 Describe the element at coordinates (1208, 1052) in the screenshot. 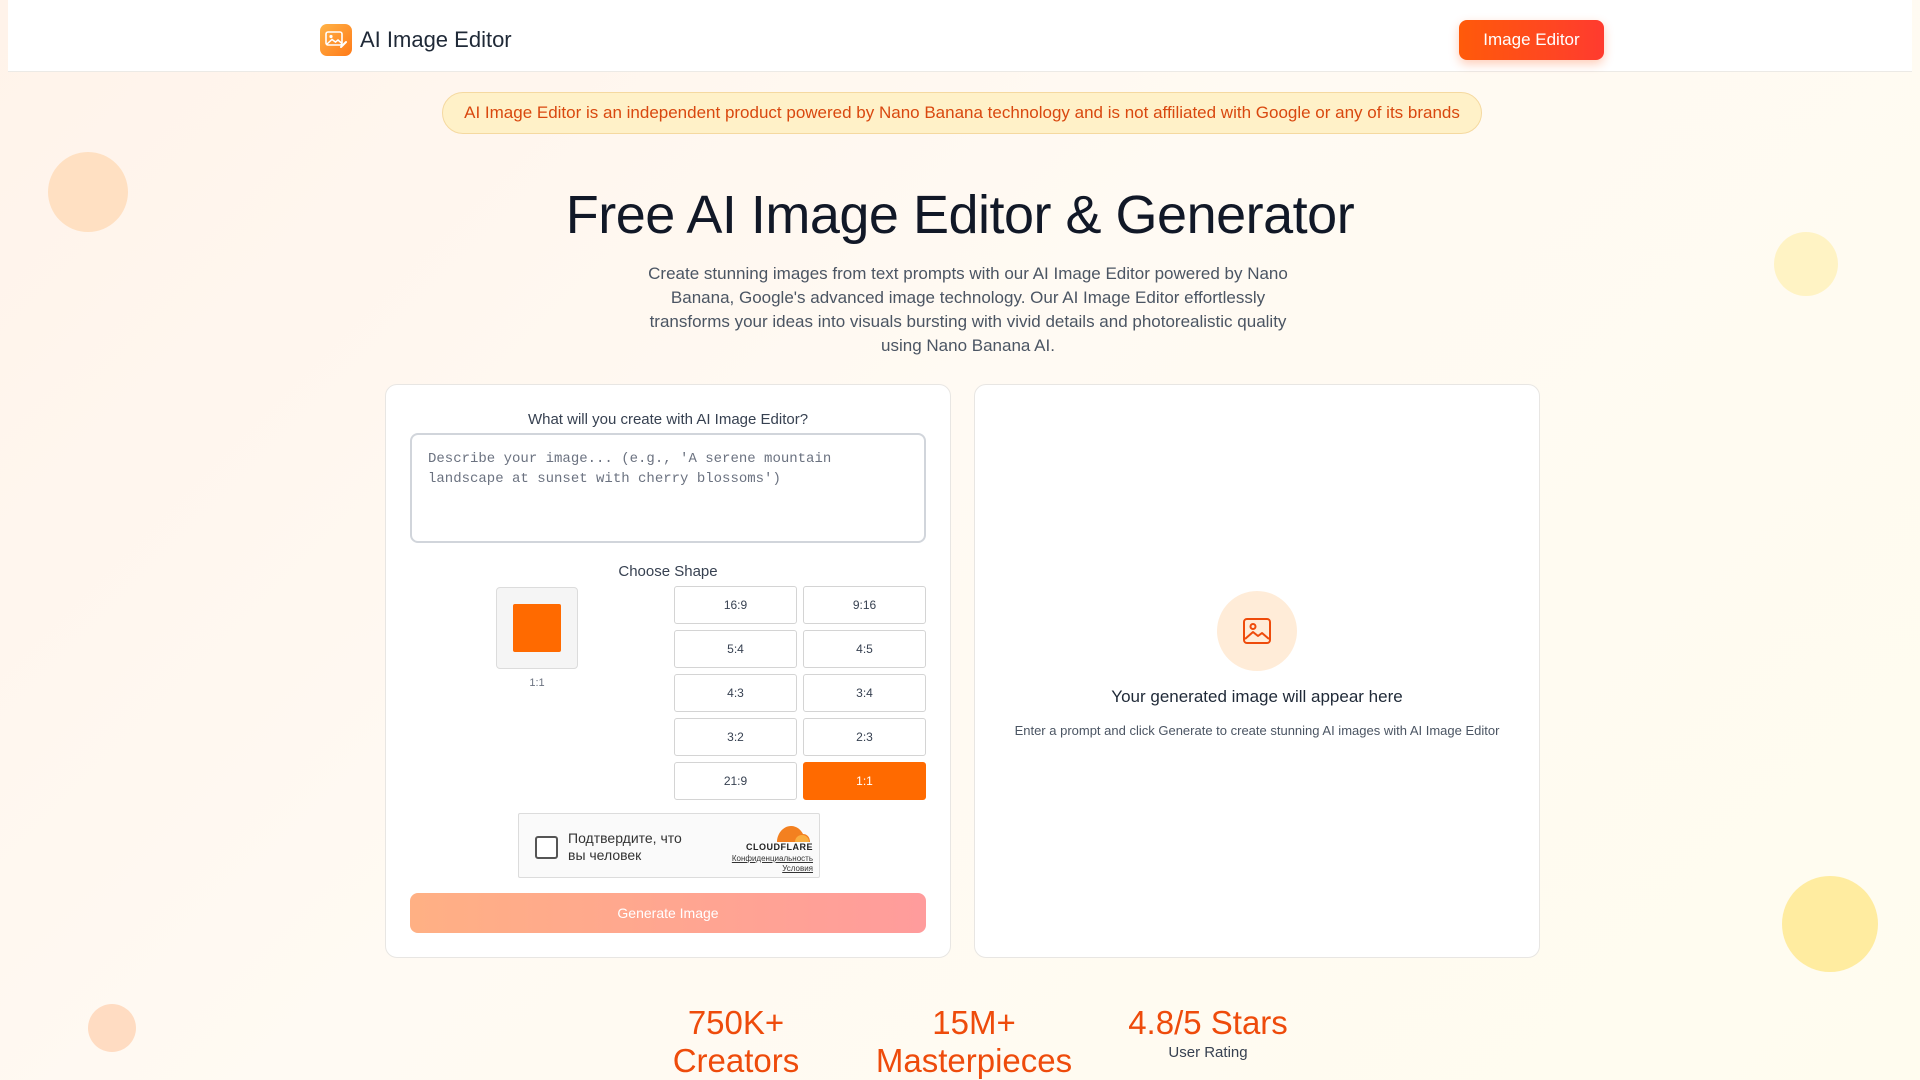

I see `stat-label: User Rating` at that location.